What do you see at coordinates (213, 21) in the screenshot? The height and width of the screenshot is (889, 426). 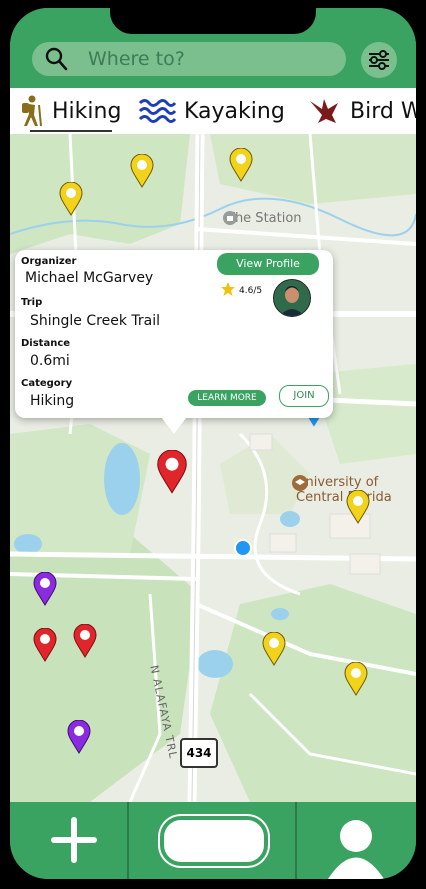 I see `notch` at bounding box center [213, 21].